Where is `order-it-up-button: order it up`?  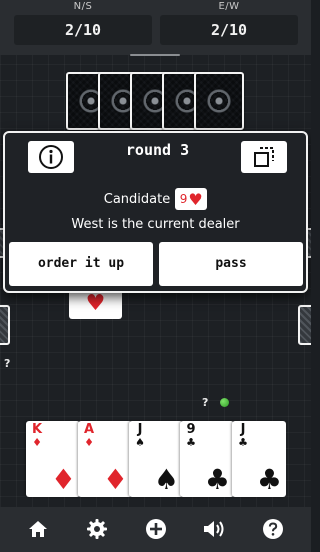
order-it-up-button: order it up is located at coordinates (81, 264).